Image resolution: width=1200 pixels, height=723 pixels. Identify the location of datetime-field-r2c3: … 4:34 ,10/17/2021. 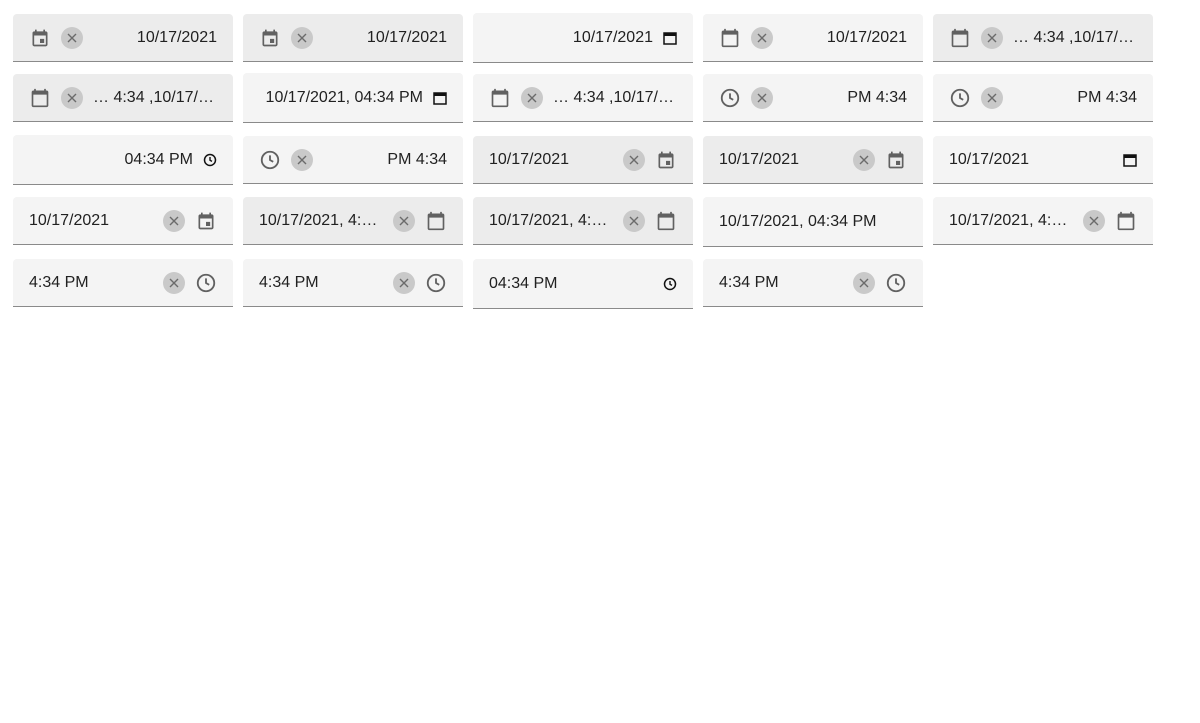
(583, 98).